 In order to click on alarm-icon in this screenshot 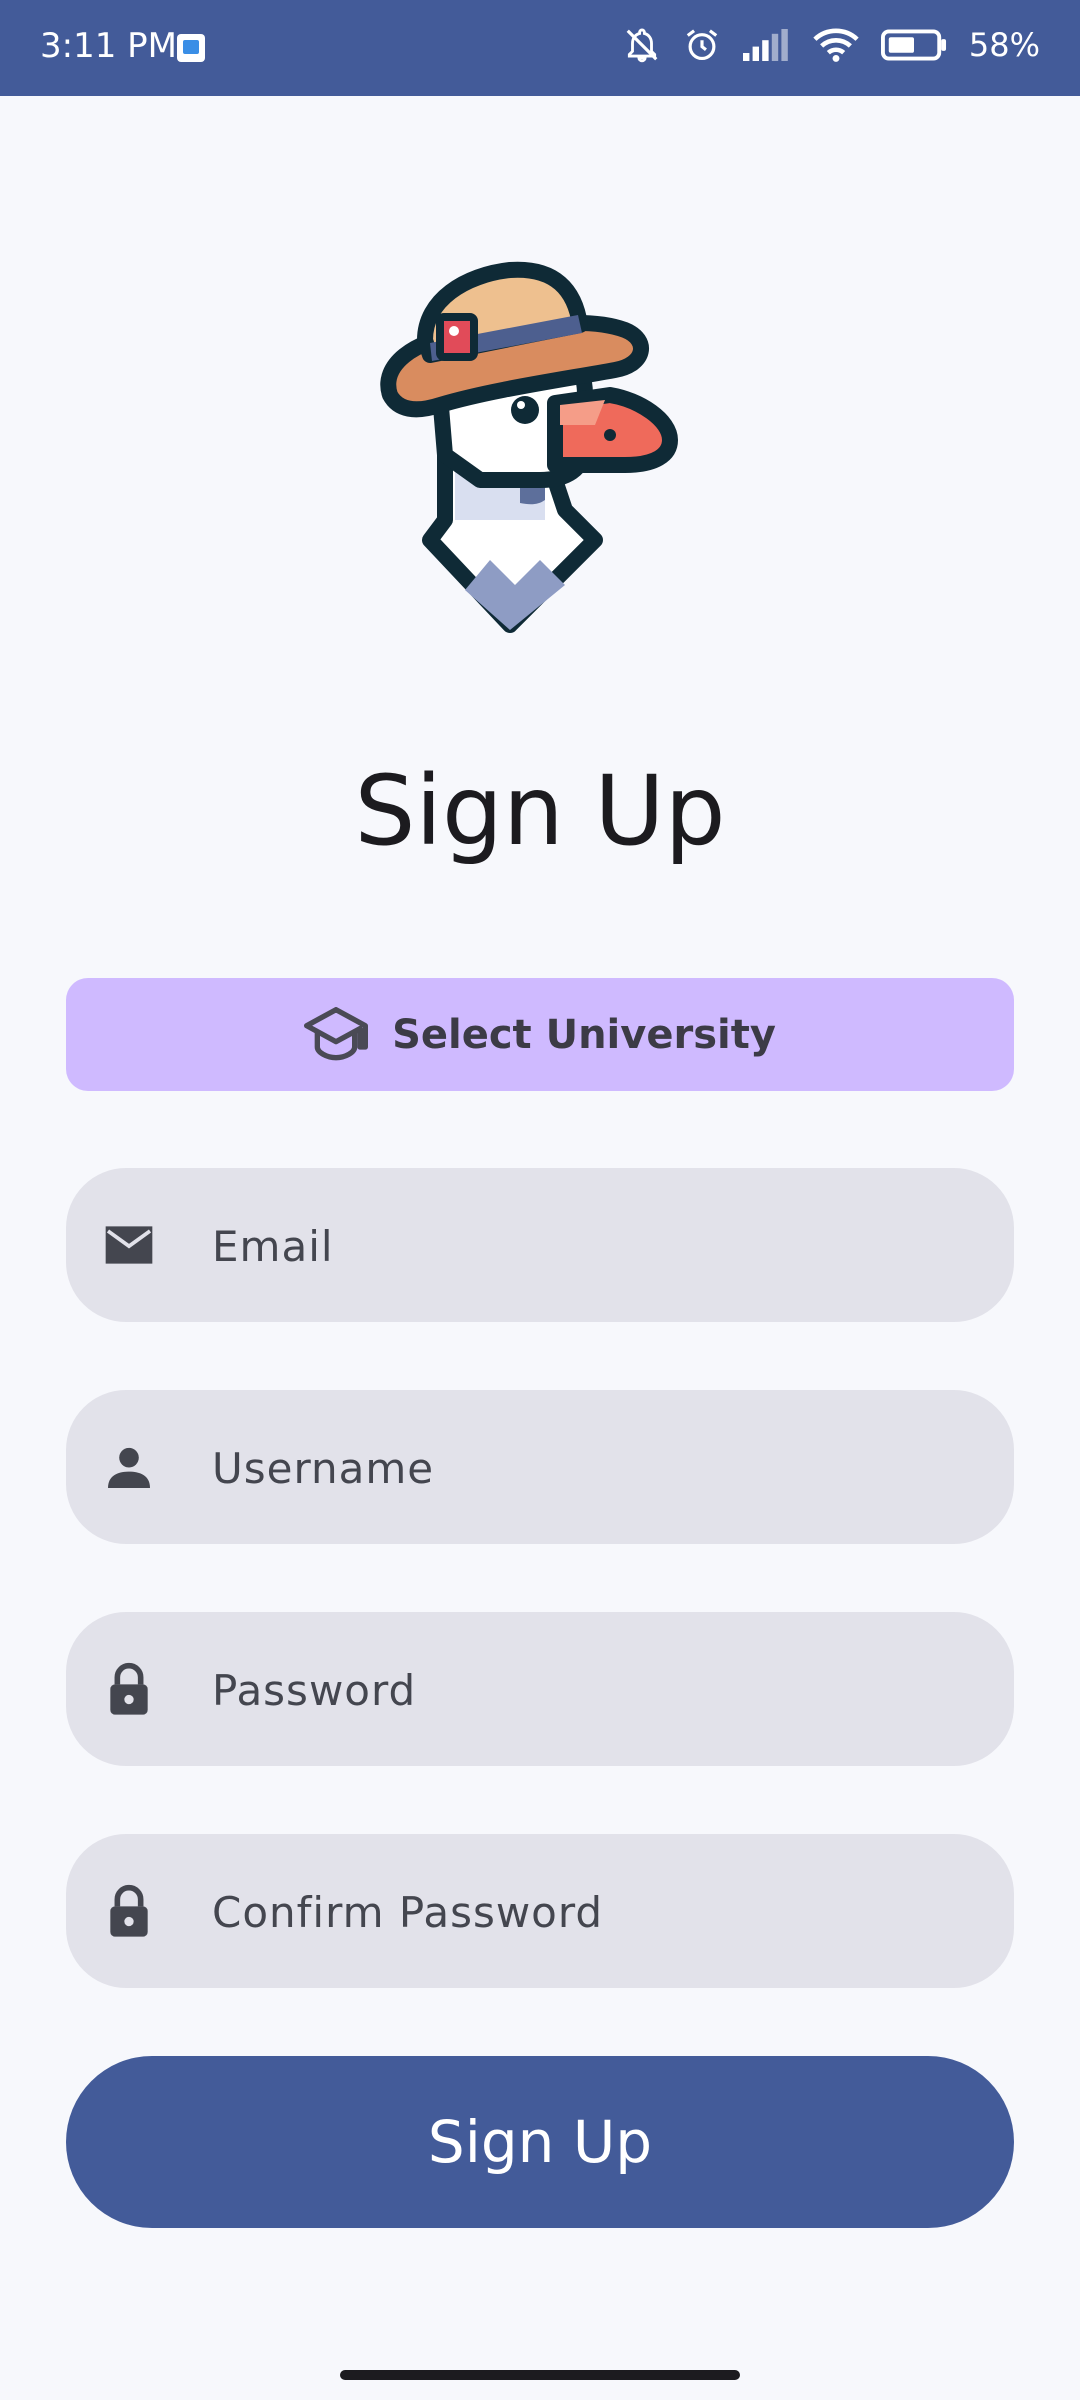, I will do `click(702, 45)`.